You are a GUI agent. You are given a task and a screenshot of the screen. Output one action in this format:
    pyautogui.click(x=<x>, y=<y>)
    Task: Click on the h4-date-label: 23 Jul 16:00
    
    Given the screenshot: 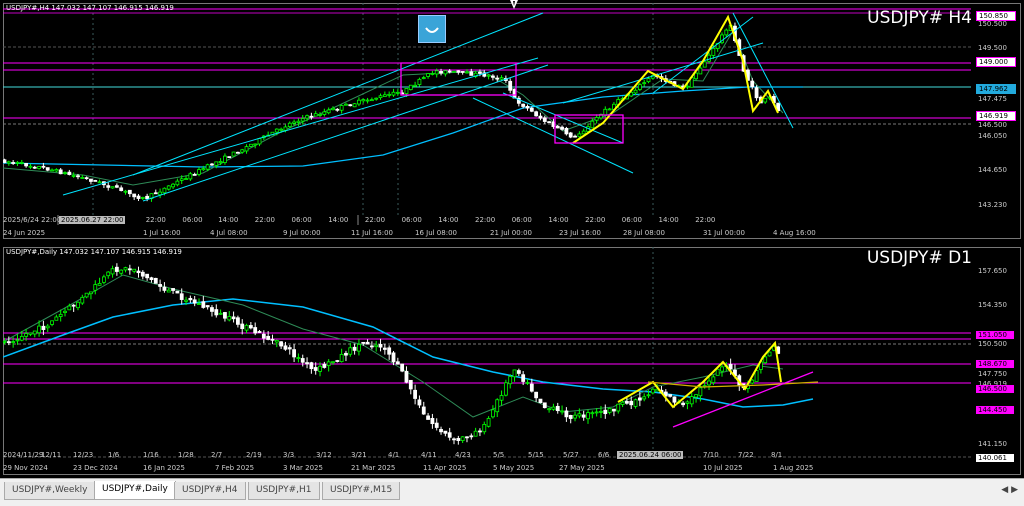 What is the action you would take?
    pyautogui.click(x=580, y=233)
    